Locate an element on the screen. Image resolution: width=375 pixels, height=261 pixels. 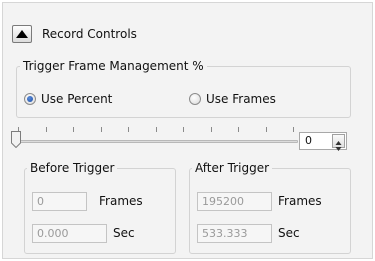
before-trigger-title: Before Trigger is located at coordinates (72, 168).